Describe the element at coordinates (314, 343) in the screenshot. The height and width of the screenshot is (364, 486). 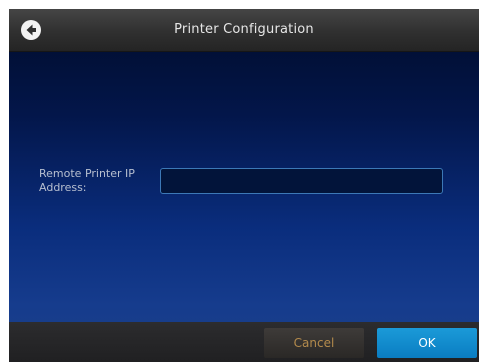
I see `cancel-button: Cancel` at that location.